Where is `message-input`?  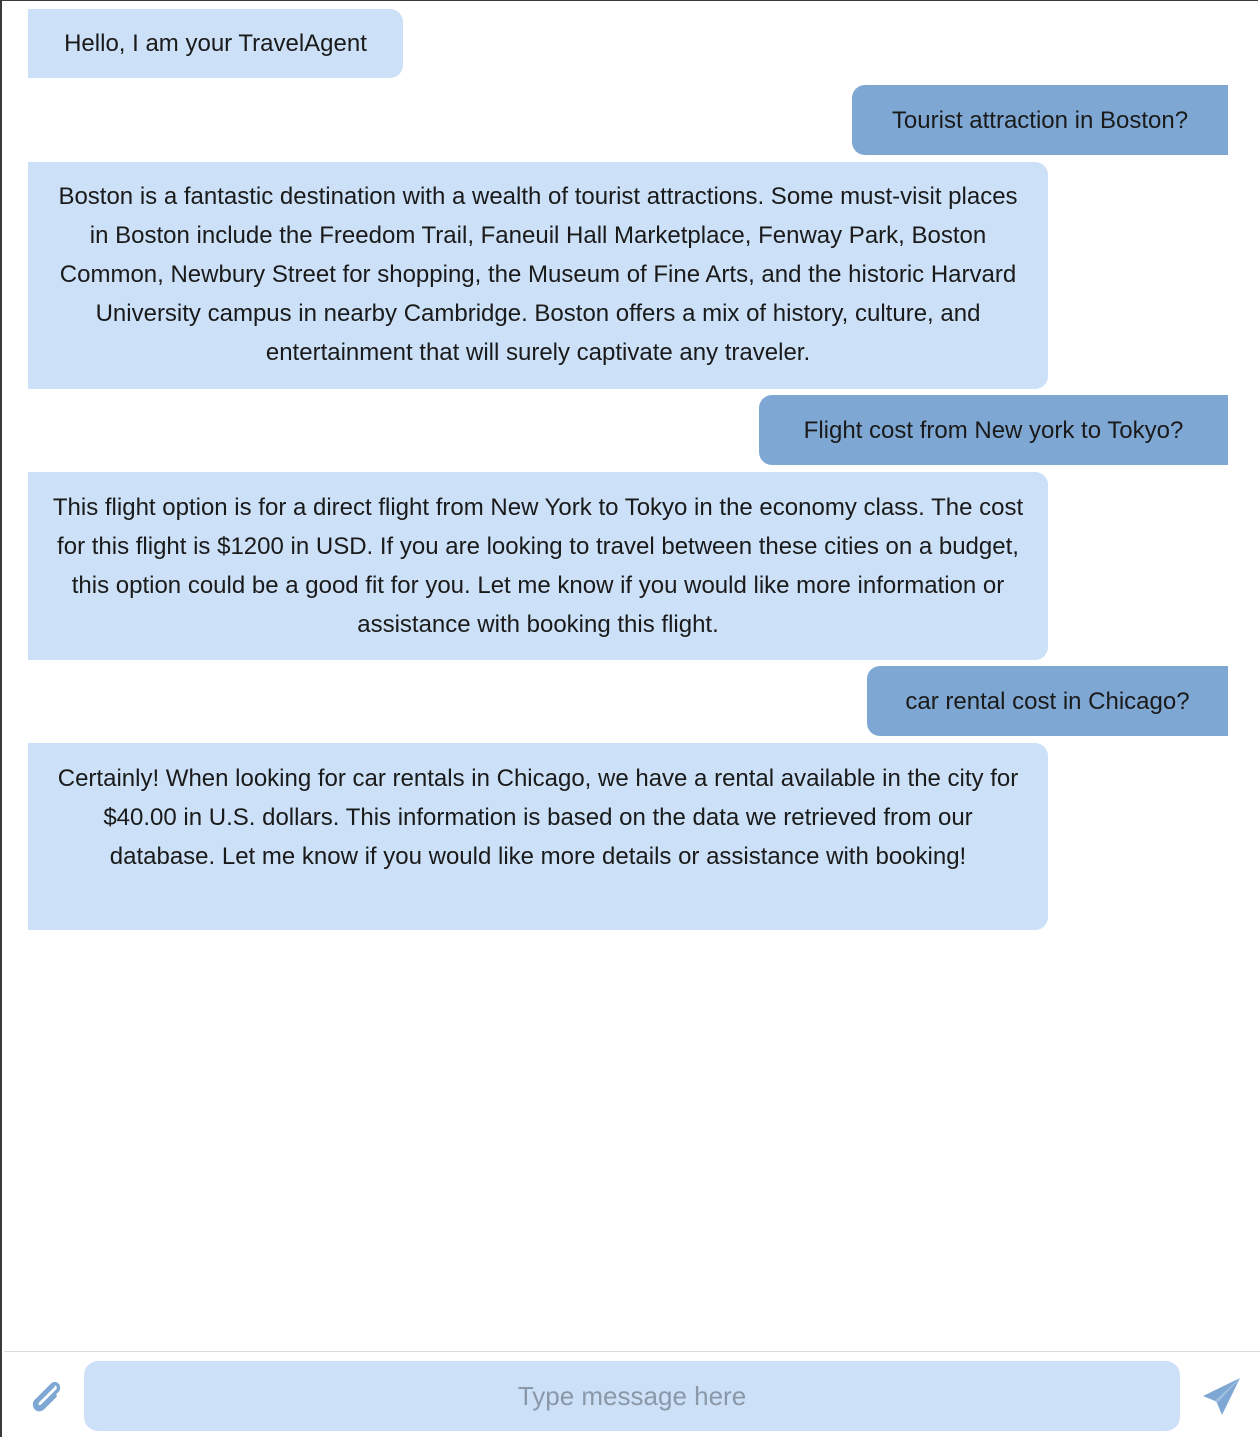 message-input is located at coordinates (632, 1396).